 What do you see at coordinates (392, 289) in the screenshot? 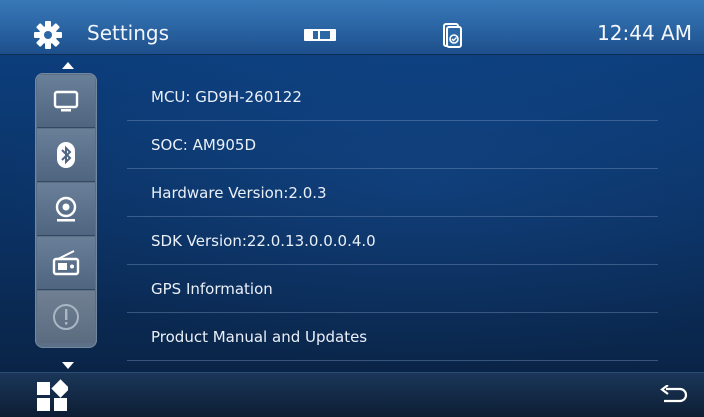
I see `gps-information-item: GPS Information` at bounding box center [392, 289].